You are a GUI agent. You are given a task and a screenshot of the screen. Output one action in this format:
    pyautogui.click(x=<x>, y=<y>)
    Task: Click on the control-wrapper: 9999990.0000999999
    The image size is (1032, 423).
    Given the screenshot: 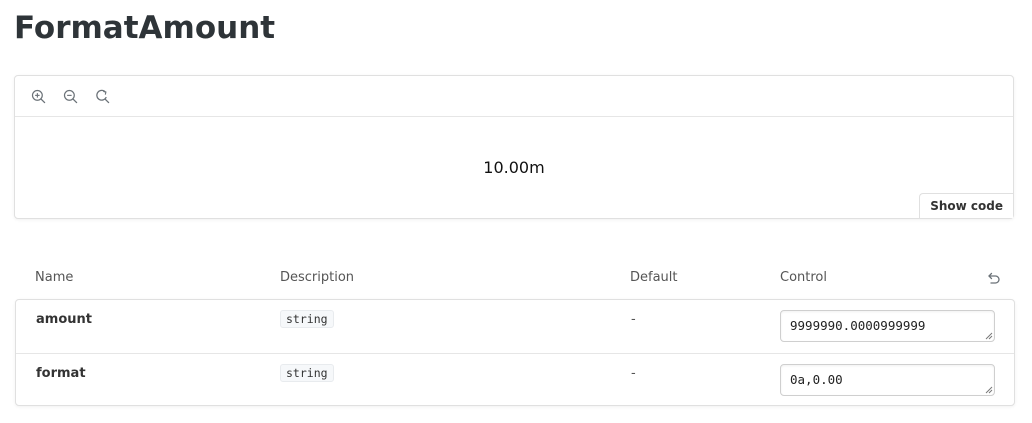 What is the action you would take?
    pyautogui.click(x=887, y=326)
    